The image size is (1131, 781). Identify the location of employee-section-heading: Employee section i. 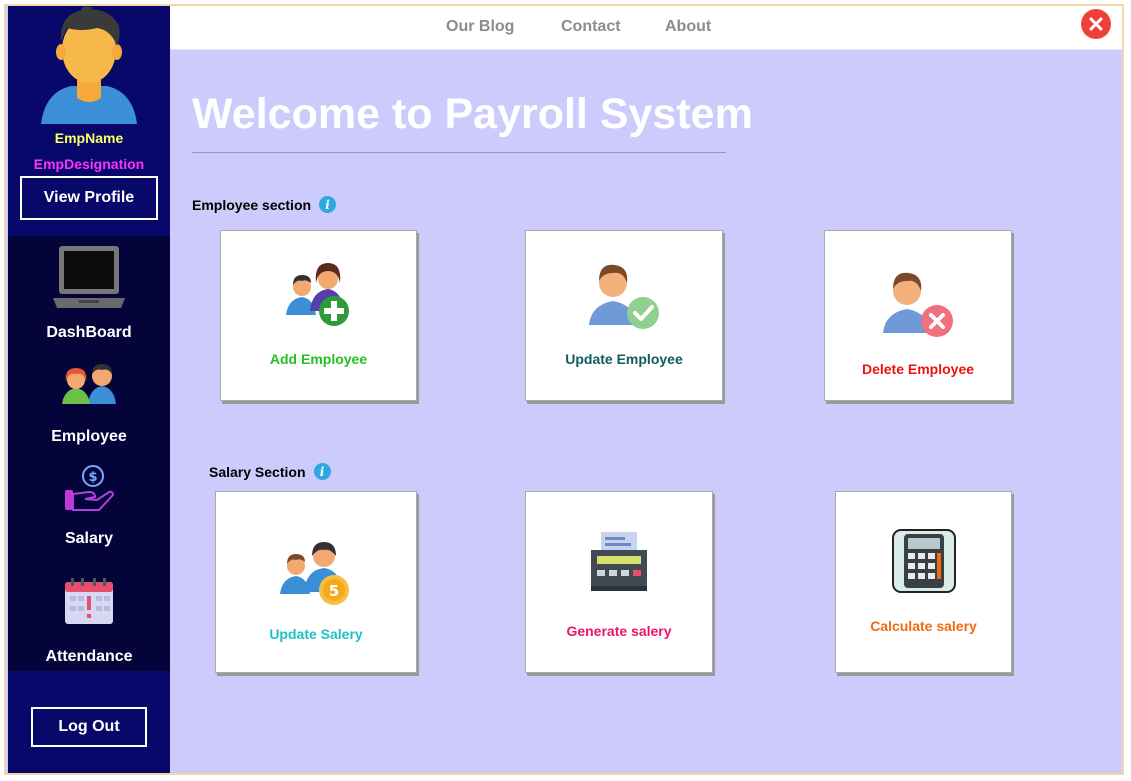
(264, 204).